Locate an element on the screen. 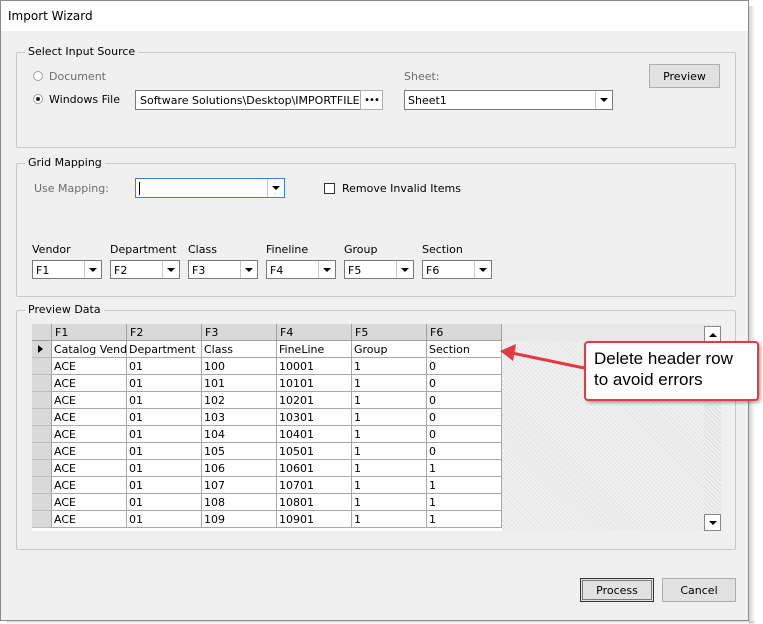 This screenshot has height=624, width=763. table-cell: 101 is located at coordinates (239, 383).